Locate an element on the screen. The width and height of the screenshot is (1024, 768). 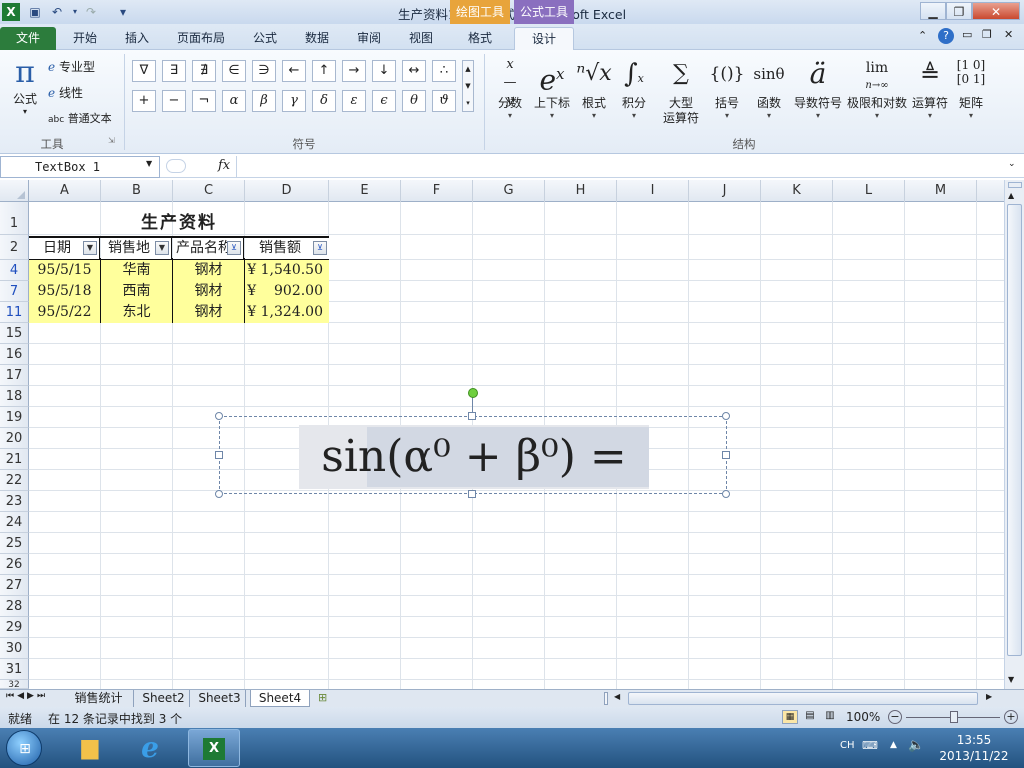
sheet-tab-sales: 销售统计 is located at coordinates (99, 698).